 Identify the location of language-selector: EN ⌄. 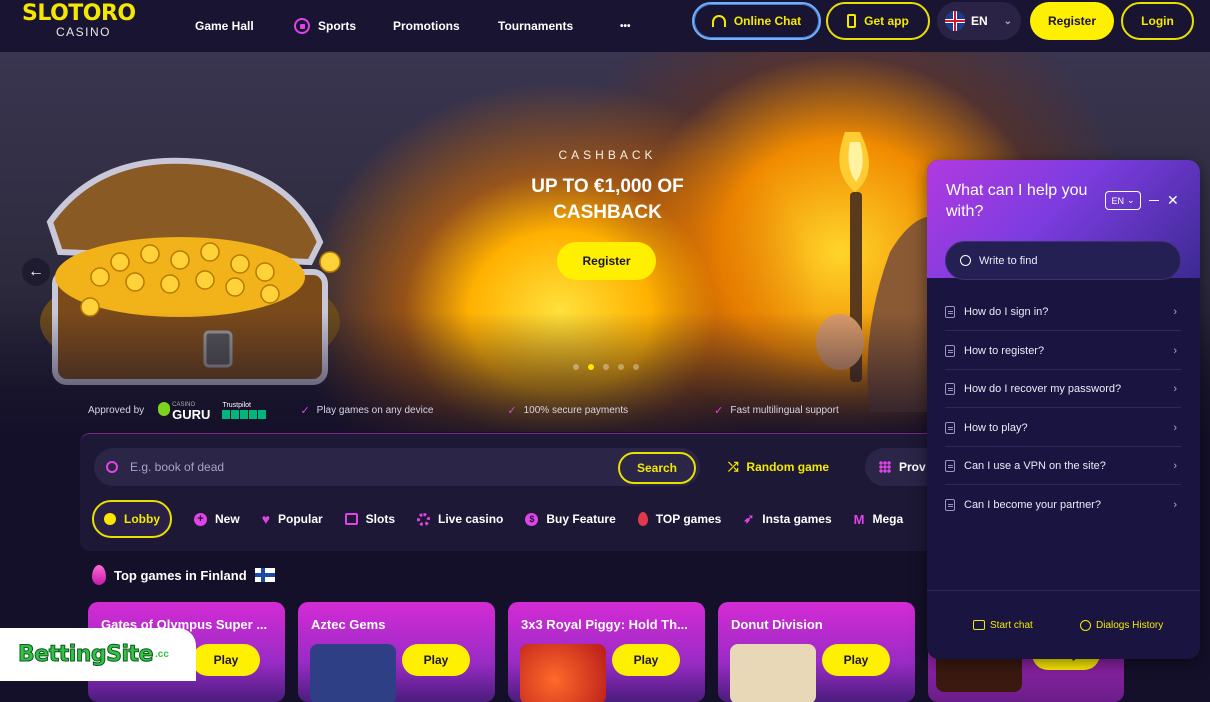
(979, 21).